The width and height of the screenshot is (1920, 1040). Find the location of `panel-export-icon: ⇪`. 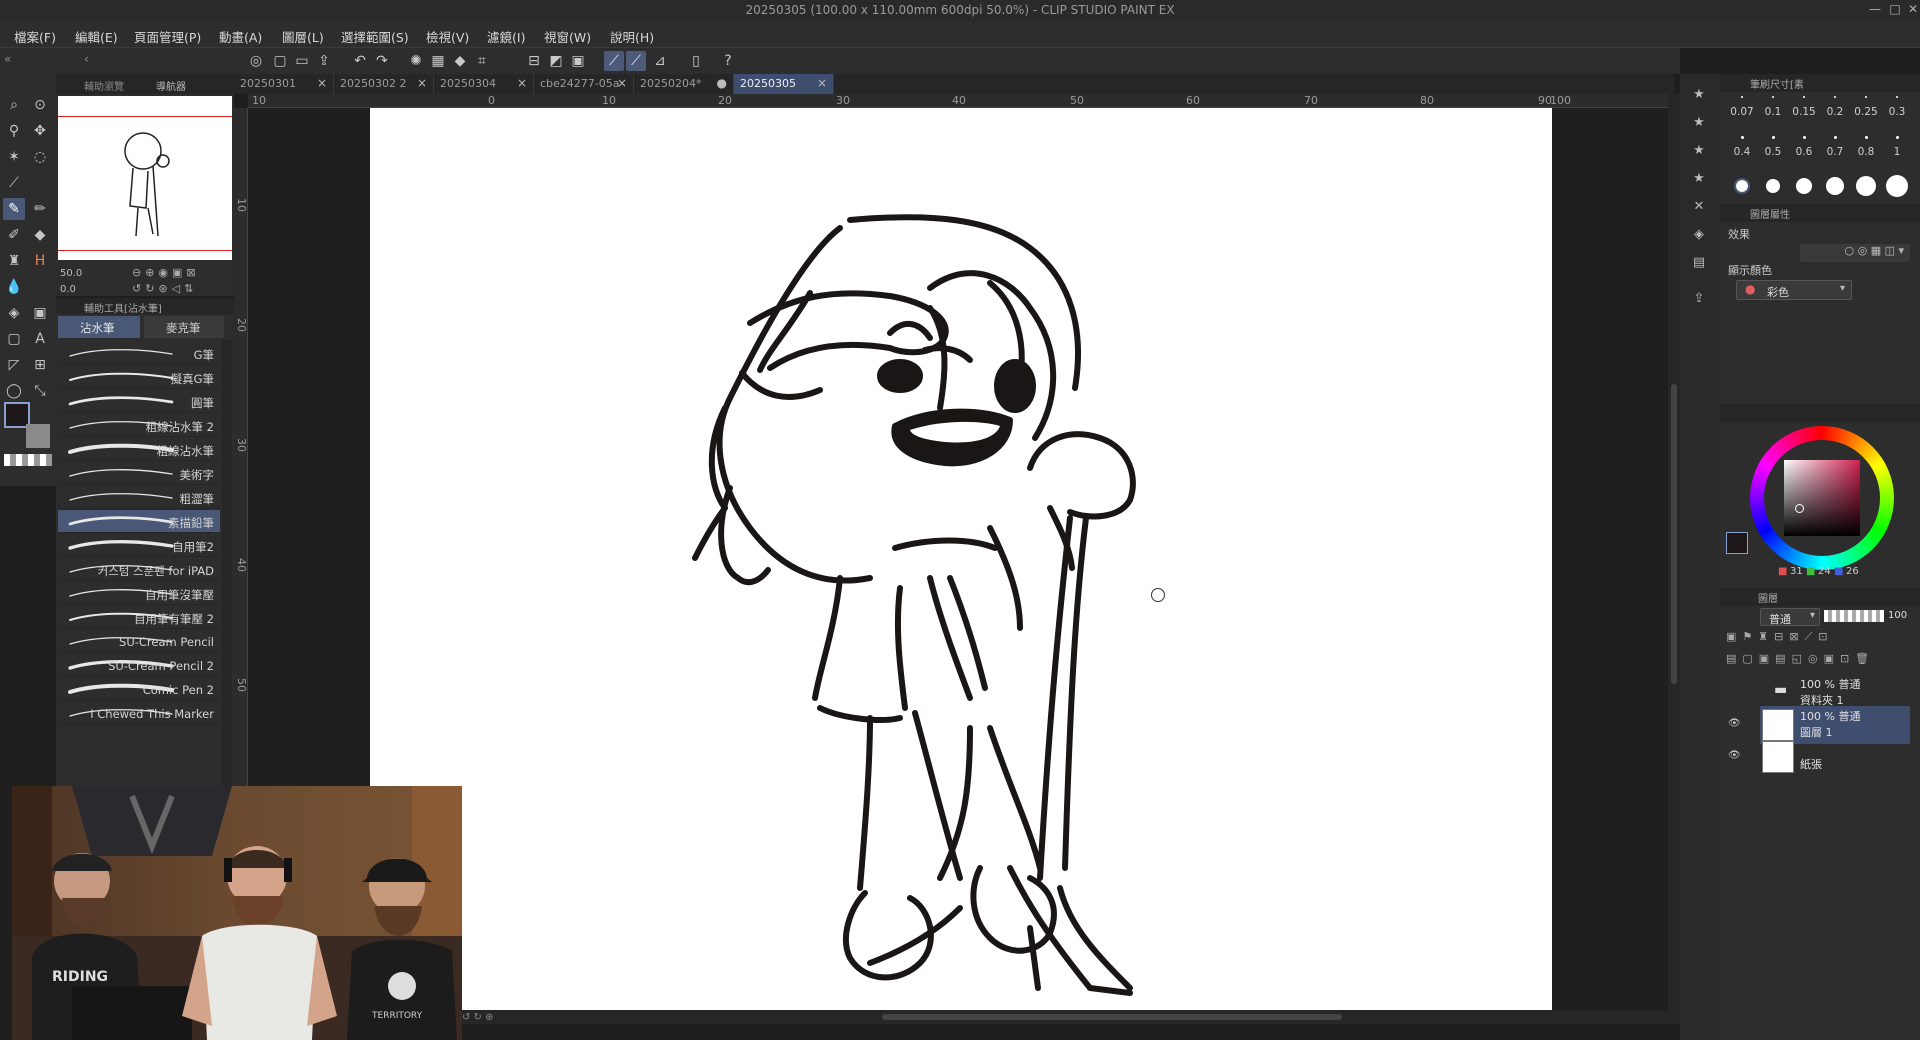

panel-export-icon: ⇪ is located at coordinates (1699, 299).